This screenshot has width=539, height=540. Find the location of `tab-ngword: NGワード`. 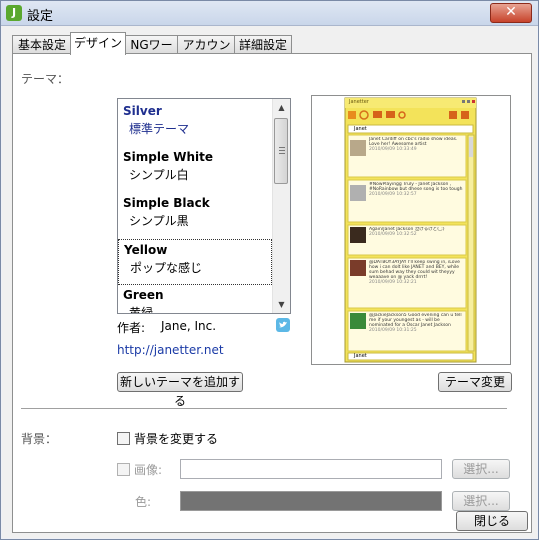

tab-ngword: NGワード is located at coordinates (151, 52).